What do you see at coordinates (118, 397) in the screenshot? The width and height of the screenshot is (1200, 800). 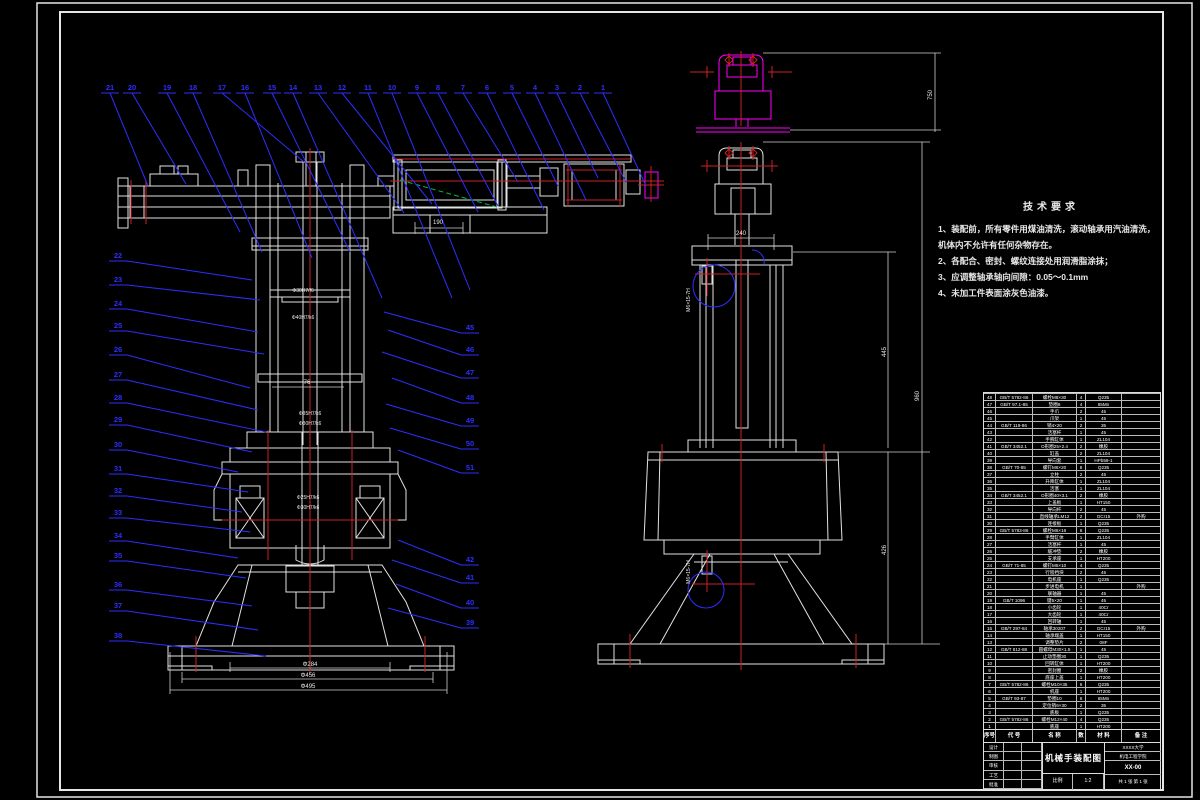 I see `balloon-number: 28` at bounding box center [118, 397].